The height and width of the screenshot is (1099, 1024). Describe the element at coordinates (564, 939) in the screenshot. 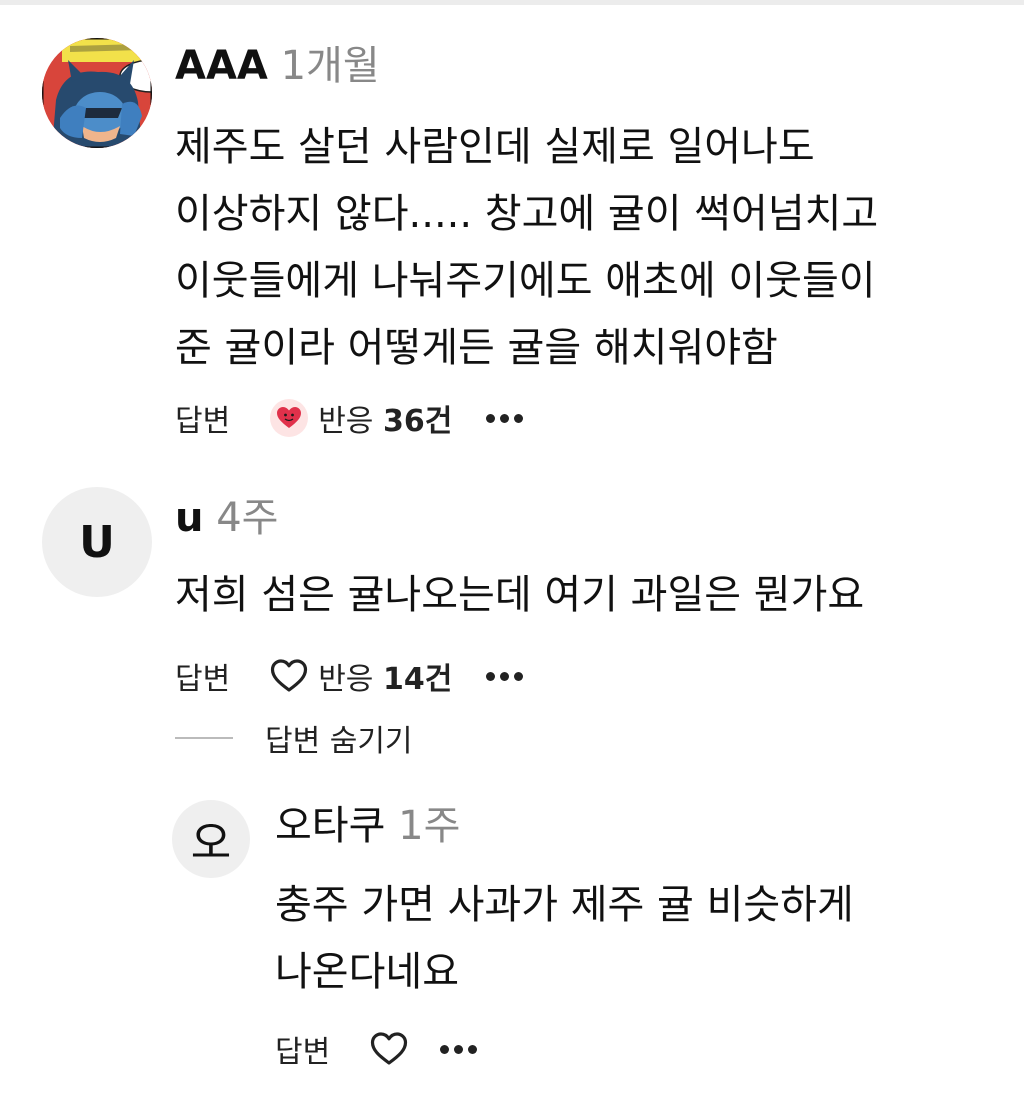

I see `comment-body: 충주 가면 사과가 제주 귤 비슷하게 나온다네요` at that location.